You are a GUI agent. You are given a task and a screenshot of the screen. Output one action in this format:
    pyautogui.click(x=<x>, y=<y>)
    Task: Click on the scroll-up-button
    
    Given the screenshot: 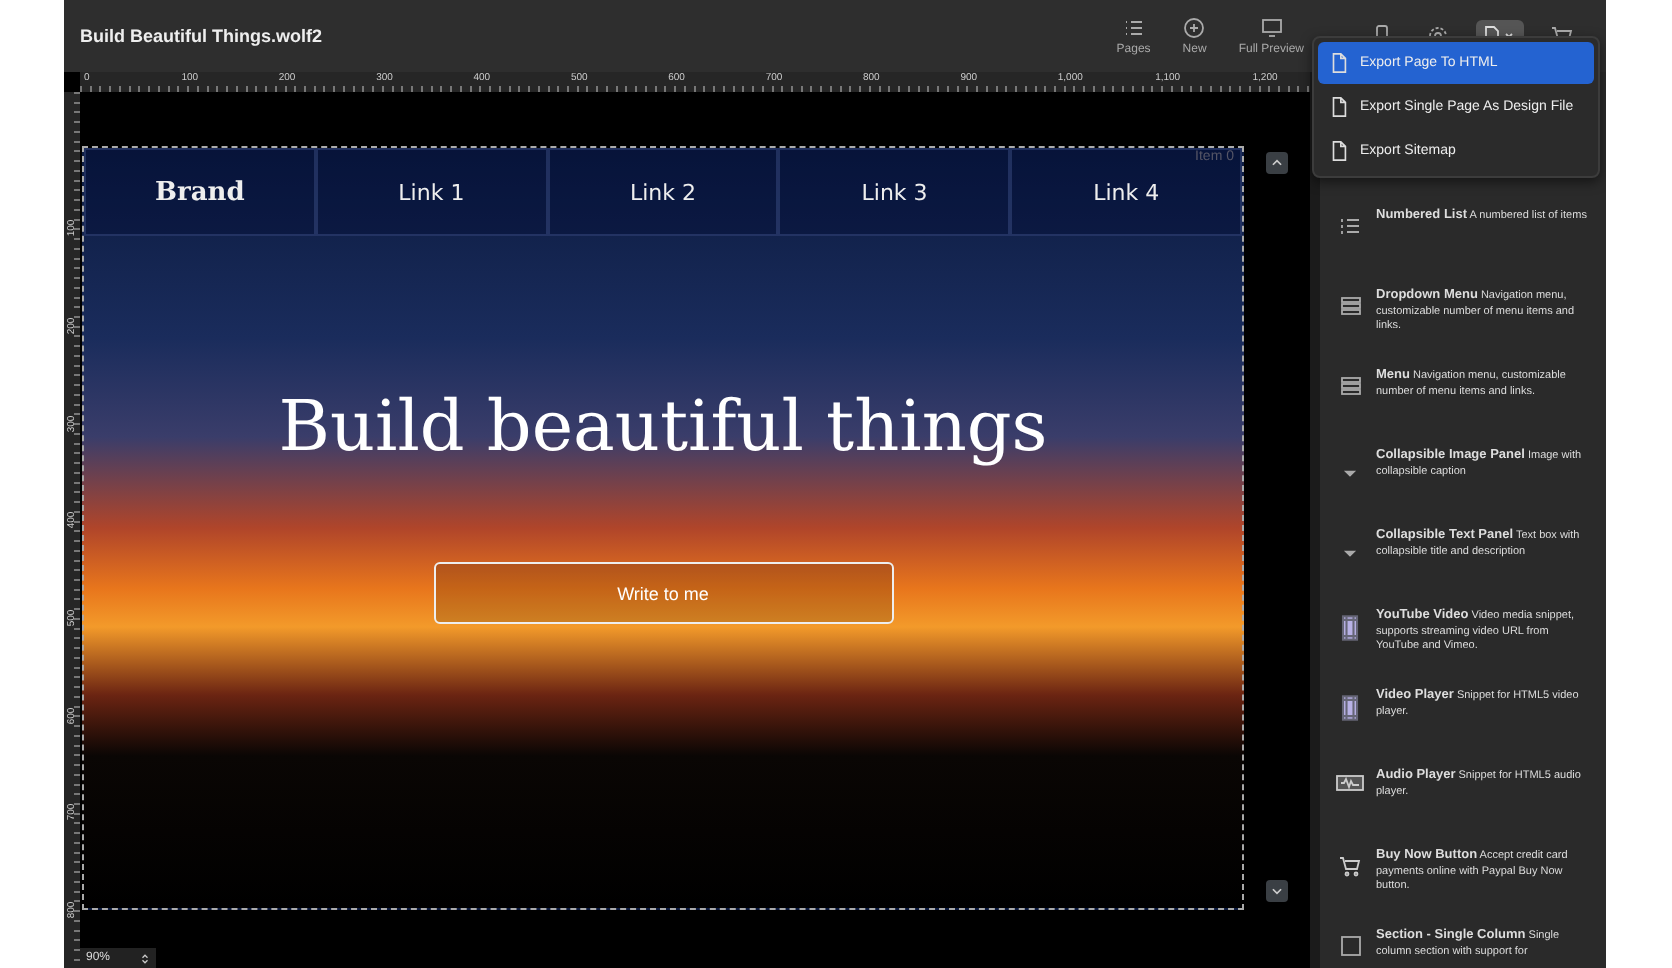 What is the action you would take?
    pyautogui.click(x=1277, y=163)
    